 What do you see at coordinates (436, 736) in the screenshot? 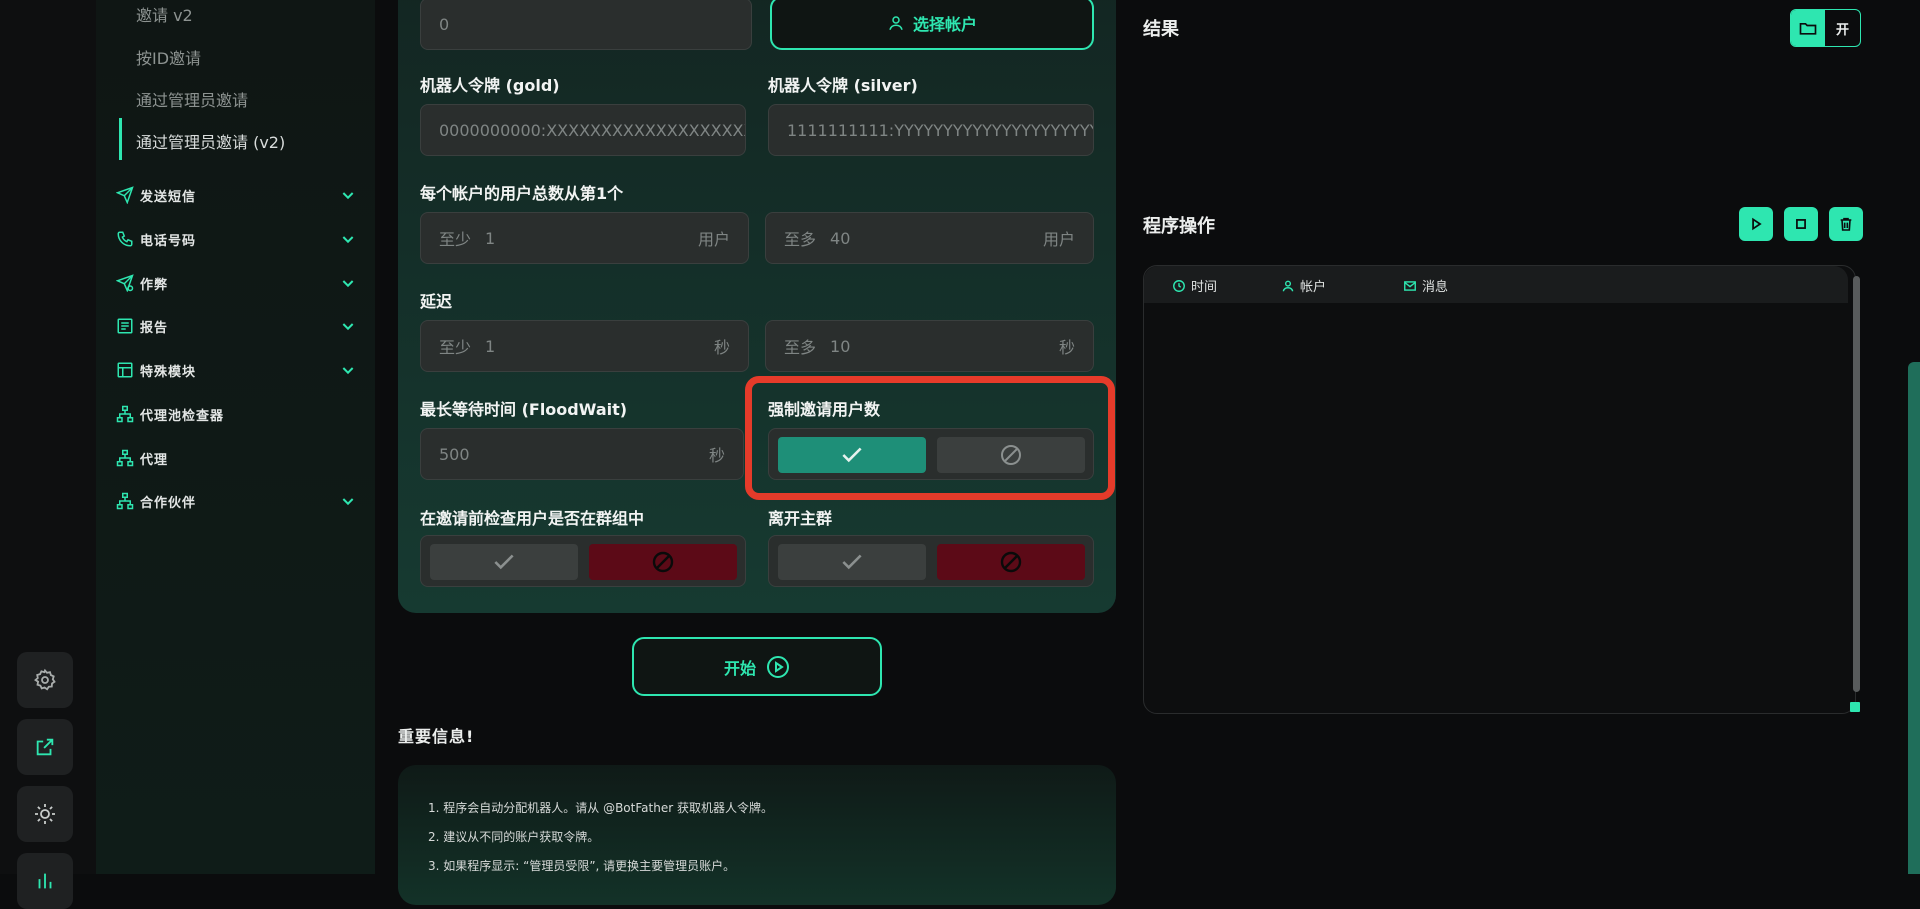
I see `info-title: 重要信息!` at bounding box center [436, 736].